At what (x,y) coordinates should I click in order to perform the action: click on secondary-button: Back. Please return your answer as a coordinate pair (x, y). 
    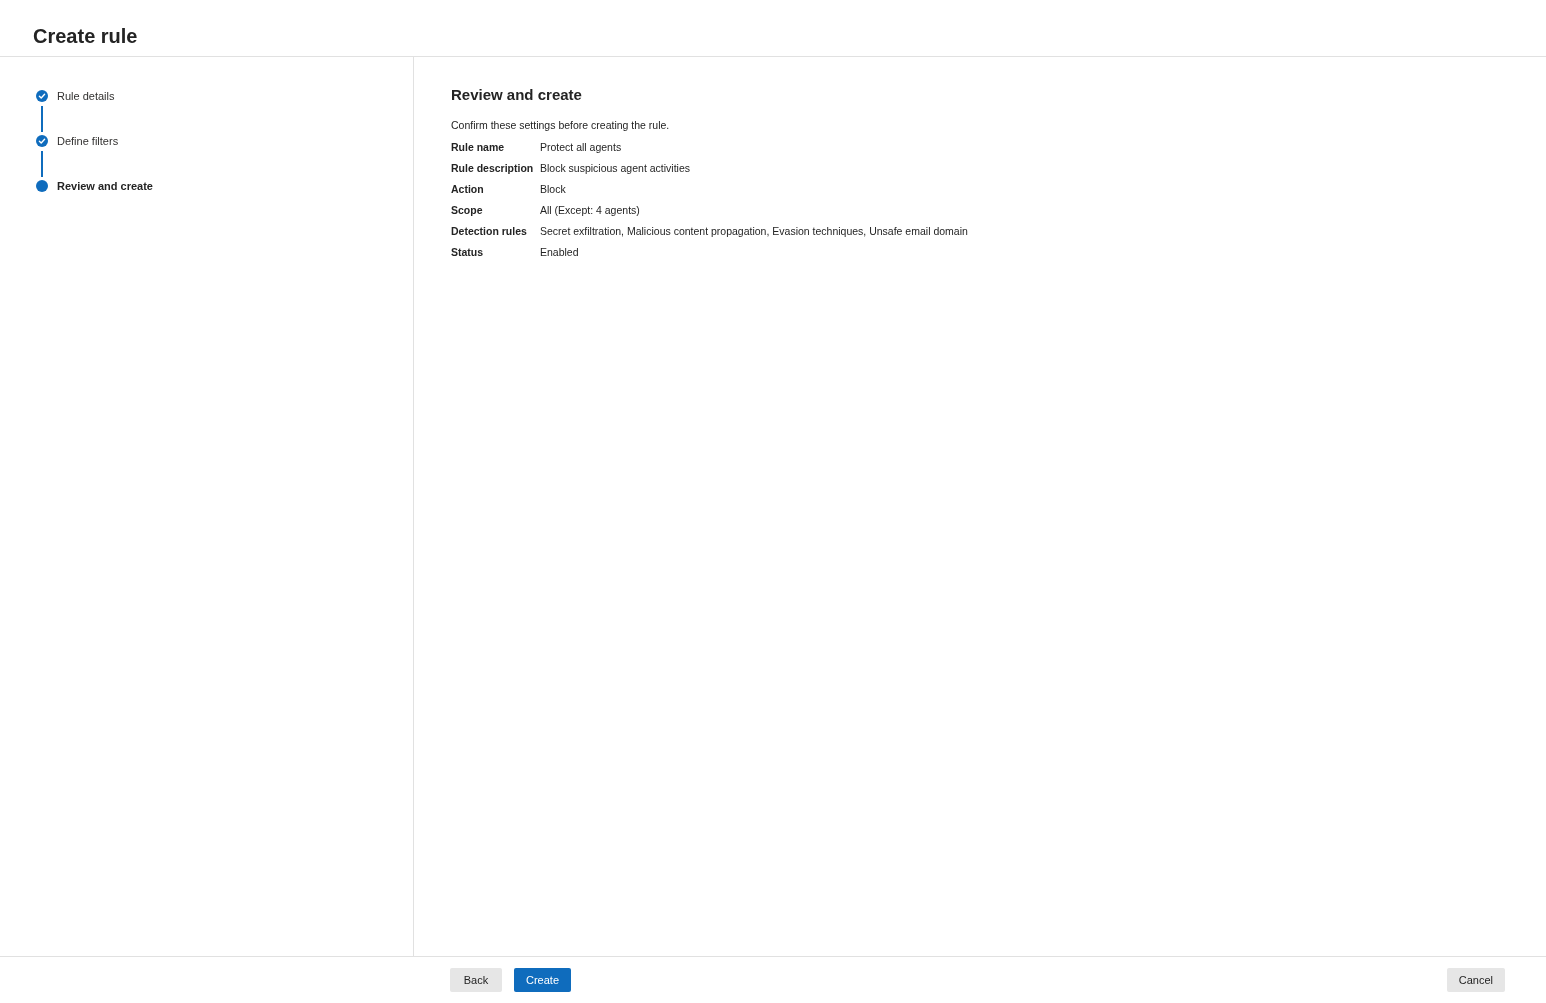
    Looking at the image, I should click on (476, 980).